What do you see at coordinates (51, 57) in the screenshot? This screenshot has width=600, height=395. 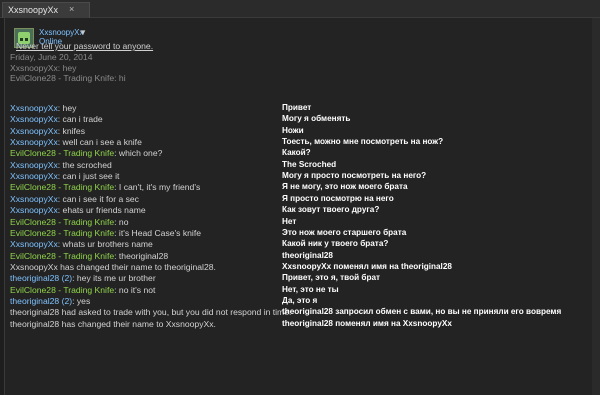 I see `chat-date: Friday, June 20, 2014` at bounding box center [51, 57].